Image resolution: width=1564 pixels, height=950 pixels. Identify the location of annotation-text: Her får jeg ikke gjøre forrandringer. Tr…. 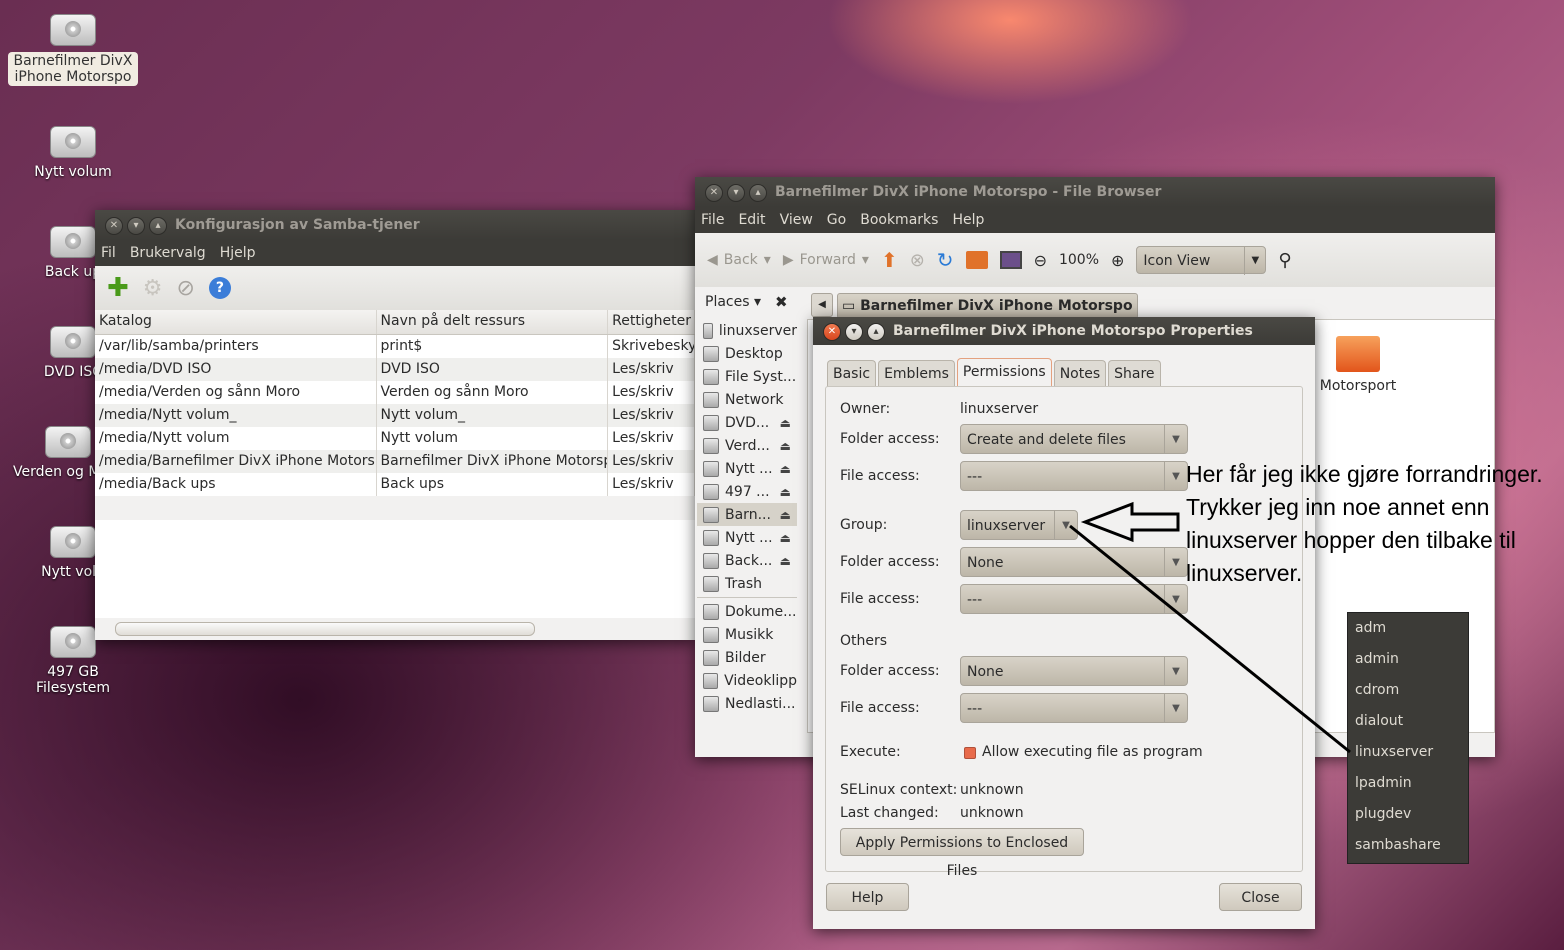
(1364, 523).